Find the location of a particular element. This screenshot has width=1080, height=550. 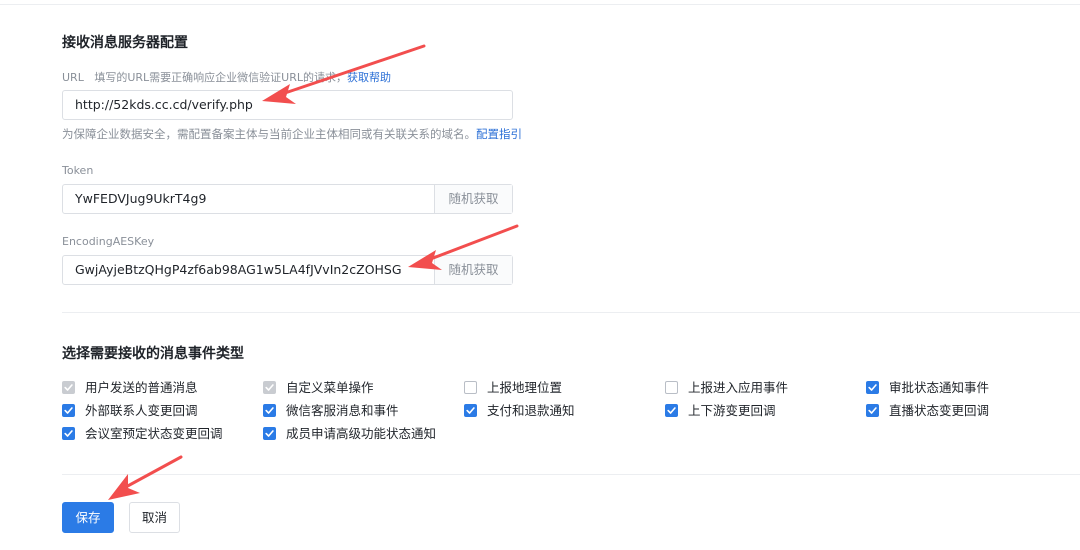

event-checkbox-item: 用户发送的普通消息 is located at coordinates (157, 388).